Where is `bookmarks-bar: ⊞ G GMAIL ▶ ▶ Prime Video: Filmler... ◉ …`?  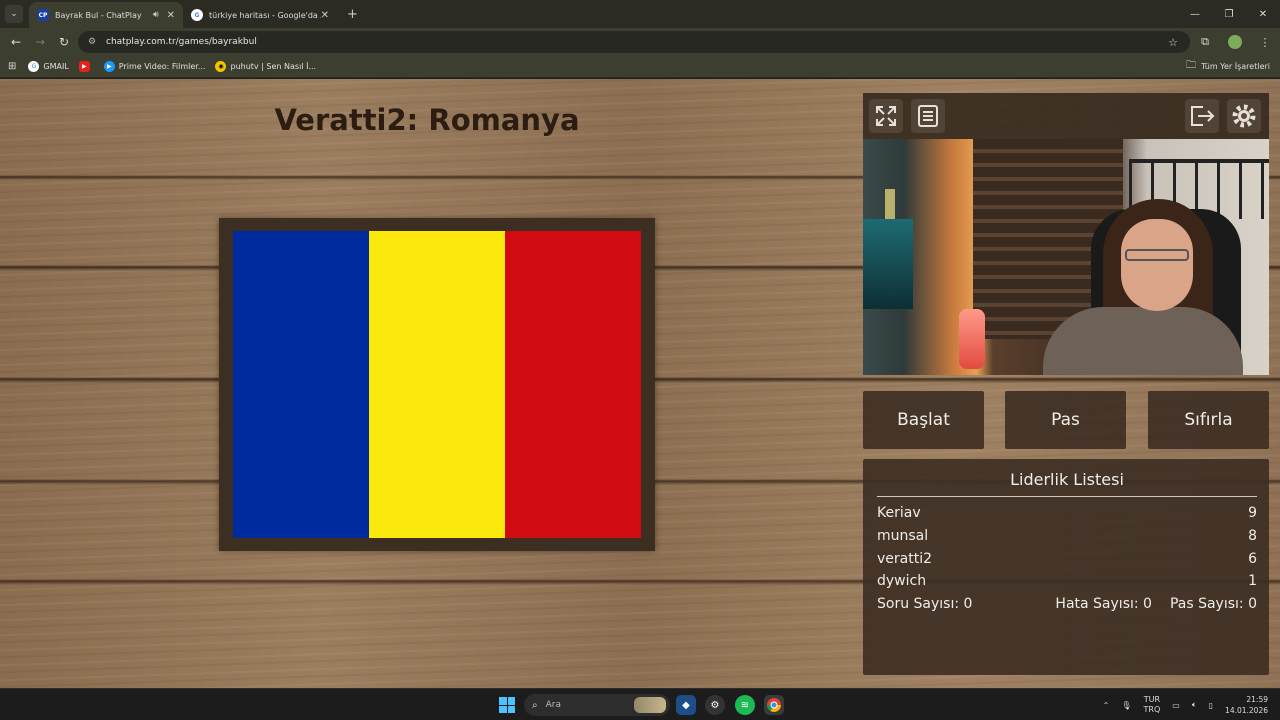 bookmarks-bar: ⊞ G GMAIL ▶ ▶ Prime Video: Filmler... ◉ … is located at coordinates (640, 67).